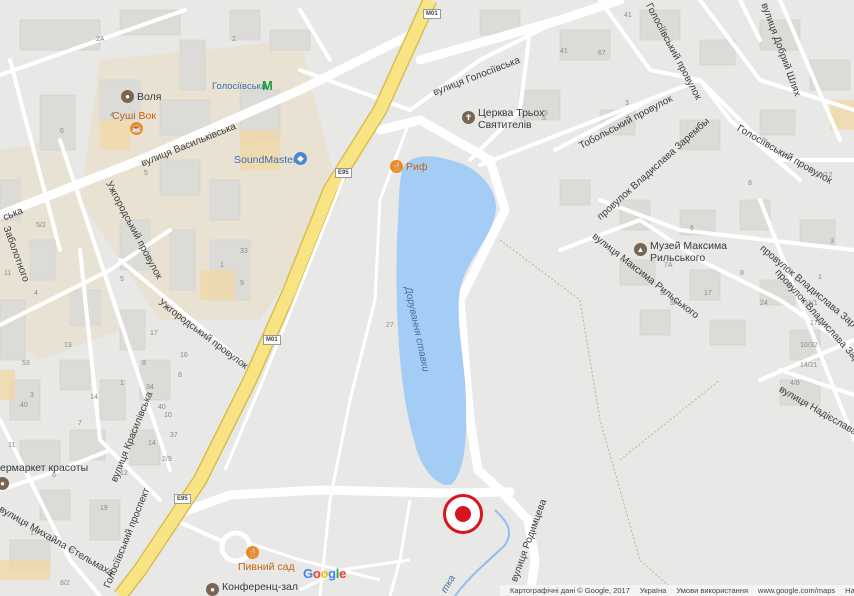  Describe the element at coordinates (653, 590) in the screenshot. I see `country-link: Україна` at that location.